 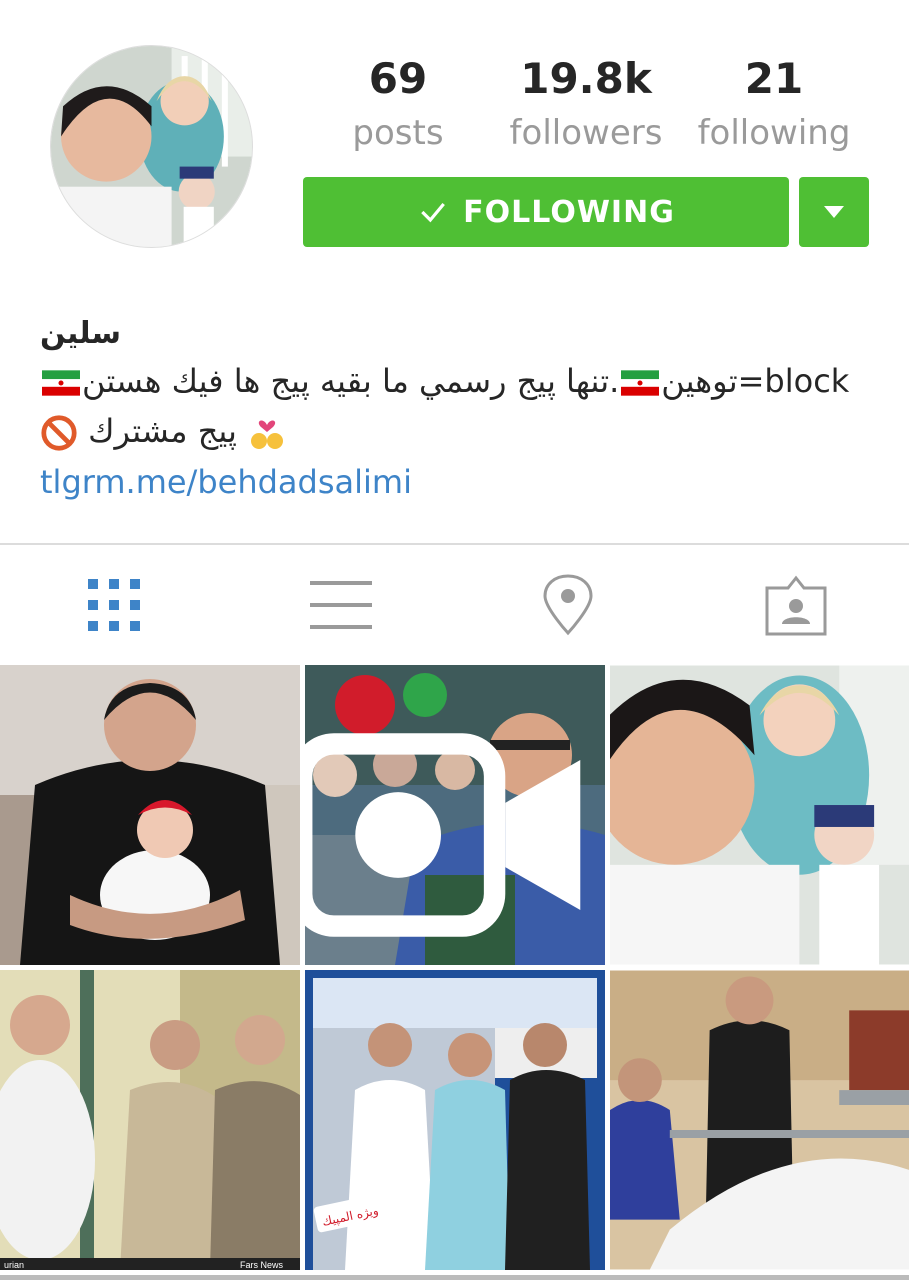 What do you see at coordinates (774, 106) in the screenshot?
I see `following-stat: 21 following` at bounding box center [774, 106].